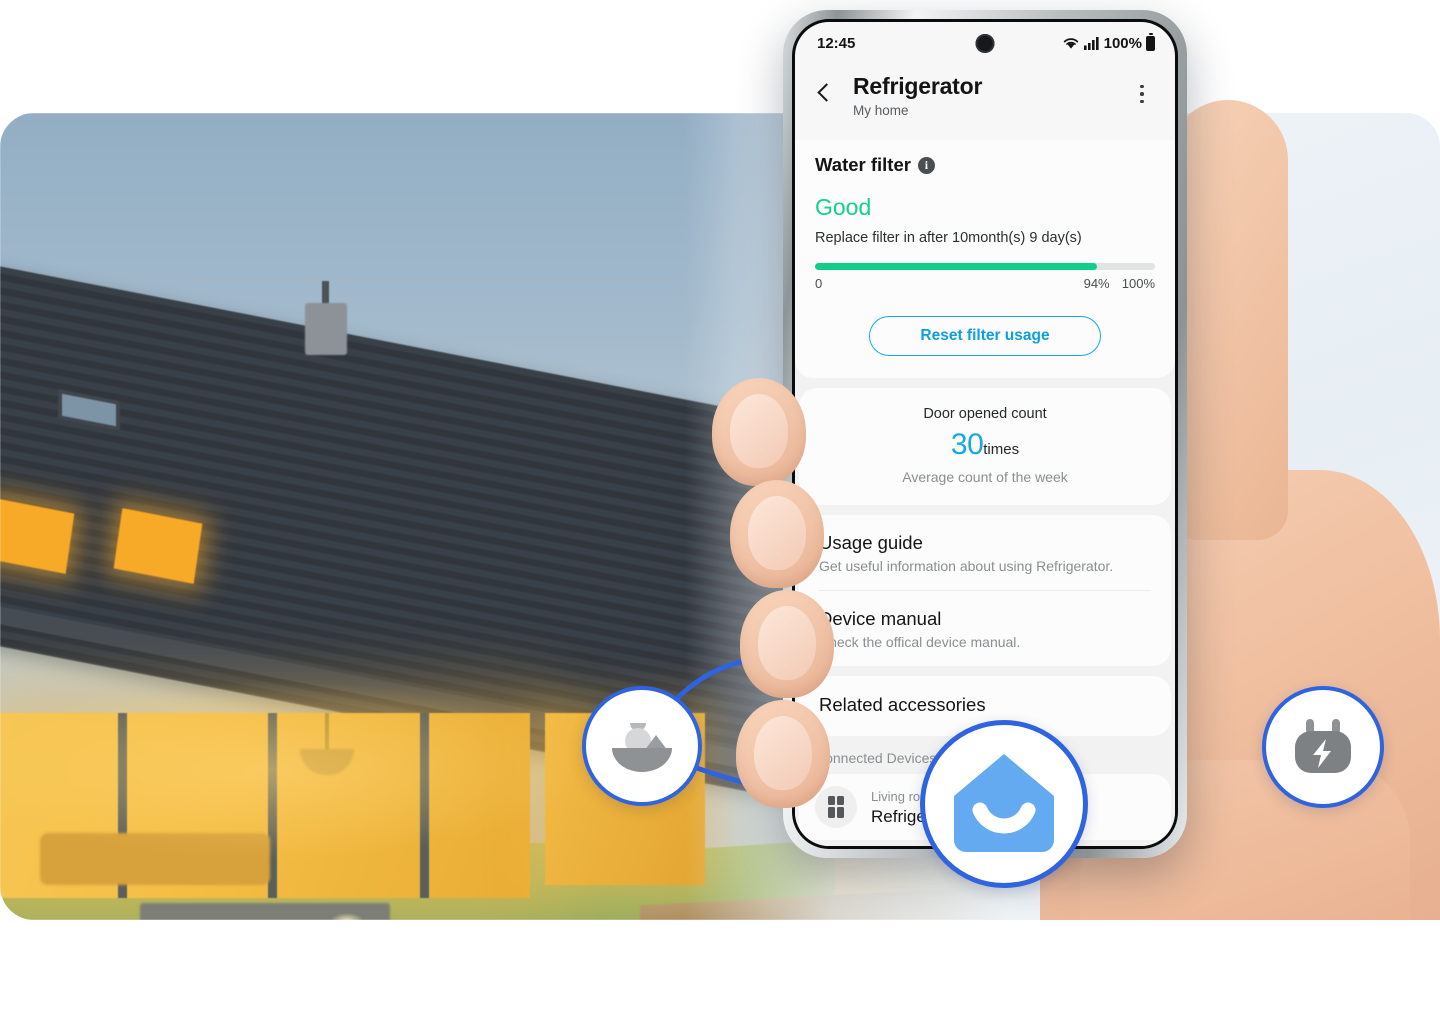  Describe the element at coordinates (836, 43) in the screenshot. I see `status-time: 12:45` at that location.